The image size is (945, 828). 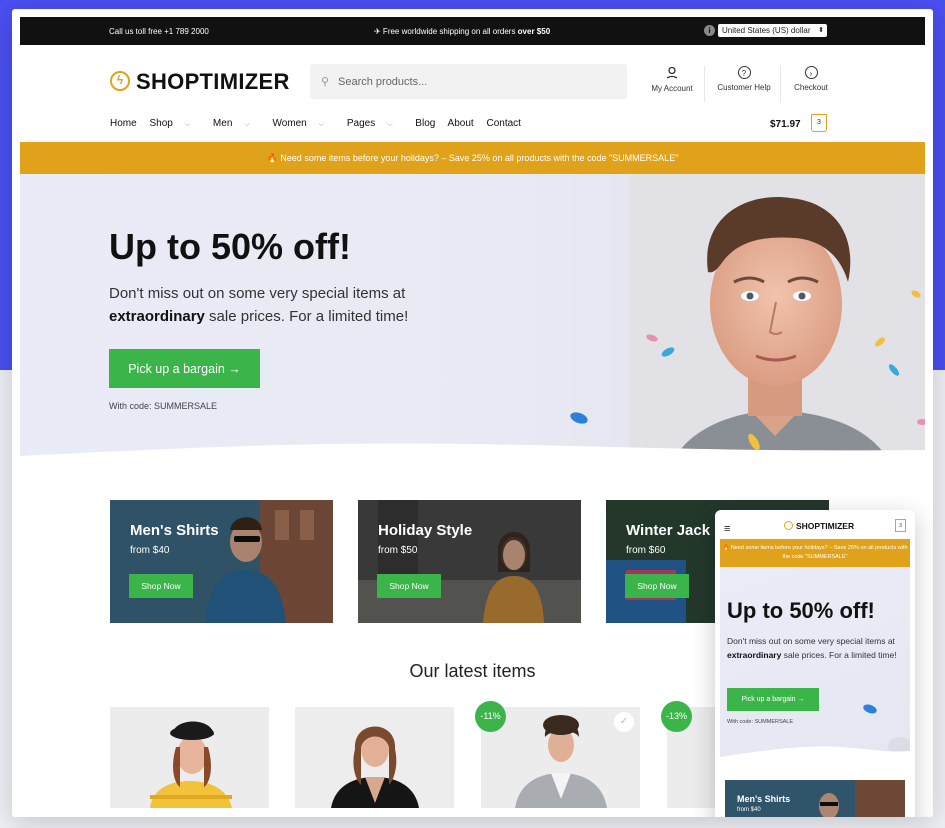 I want to click on header-divider, so click(x=704, y=84).